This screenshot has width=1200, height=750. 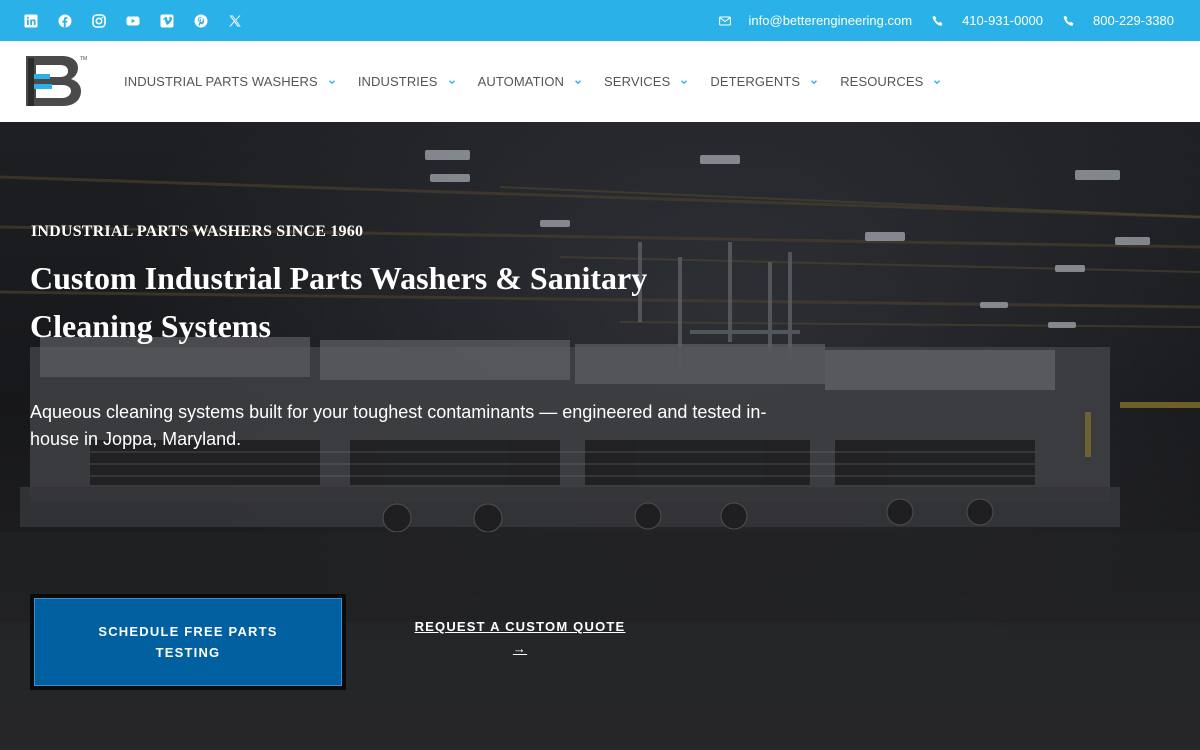 I want to click on phone-text-2: 800-229-3380, so click(x=1133, y=20).